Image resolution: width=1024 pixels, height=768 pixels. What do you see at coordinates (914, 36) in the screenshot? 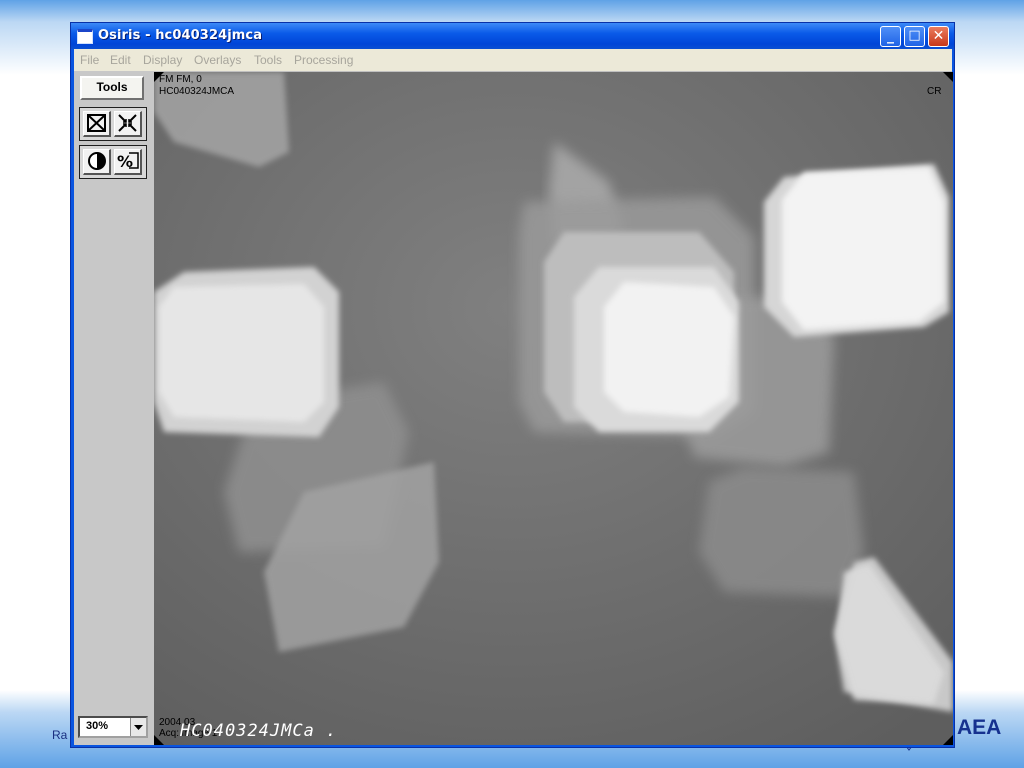
I see `maximize-button: □` at bounding box center [914, 36].